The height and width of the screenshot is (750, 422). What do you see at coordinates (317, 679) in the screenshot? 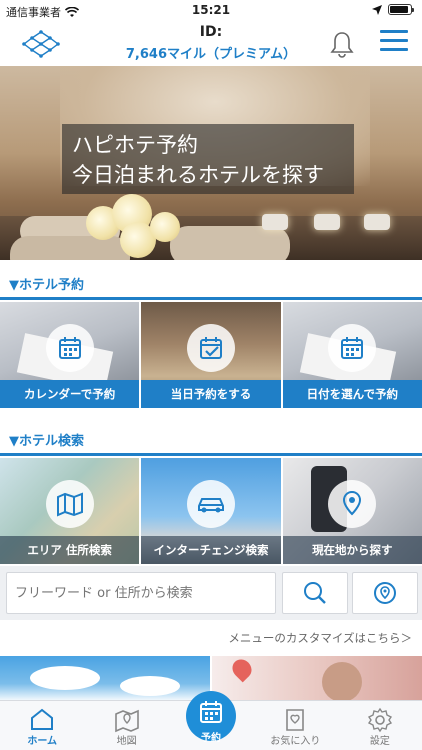
I see `promo-banner-couple` at bounding box center [317, 679].